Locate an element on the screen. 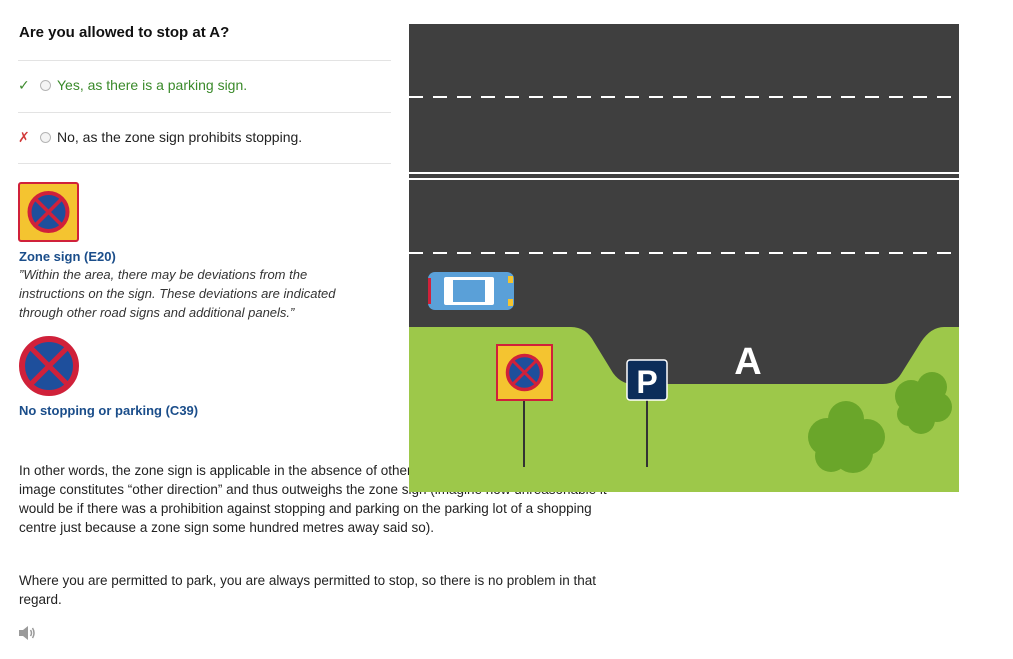 Image resolution: width=1013 pixels, height=659 pixels. speaker-icon is located at coordinates (28, 633).